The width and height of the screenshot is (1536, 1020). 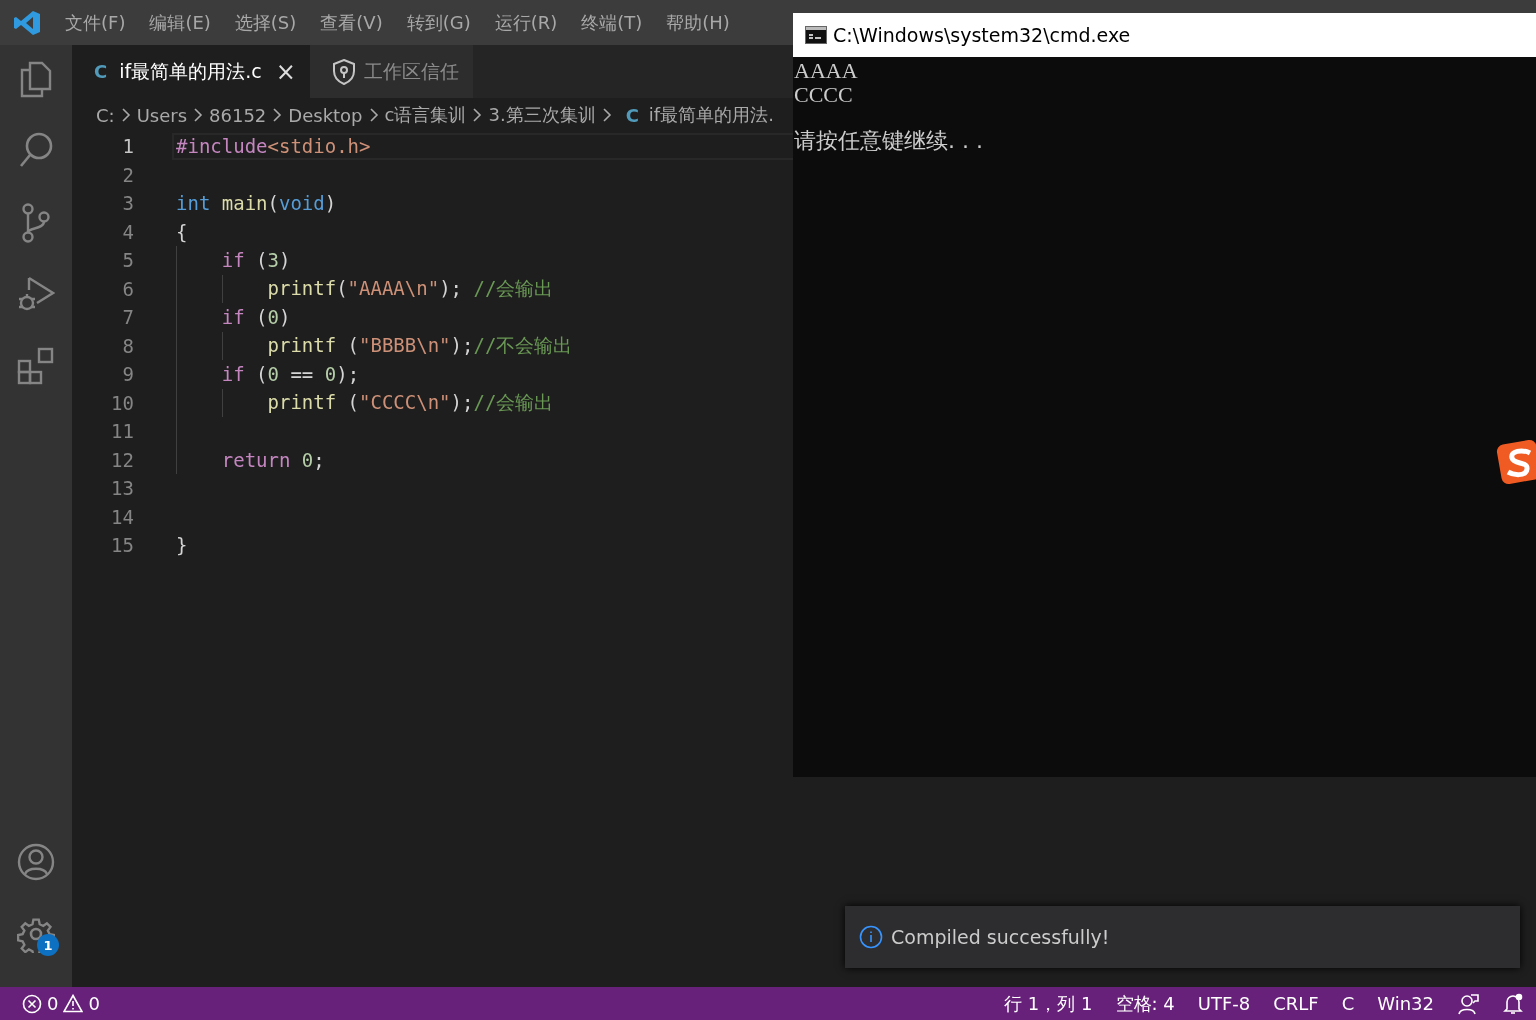 What do you see at coordinates (290, 374) in the screenshot?
I see `code-line: if (0 == 0);` at bounding box center [290, 374].